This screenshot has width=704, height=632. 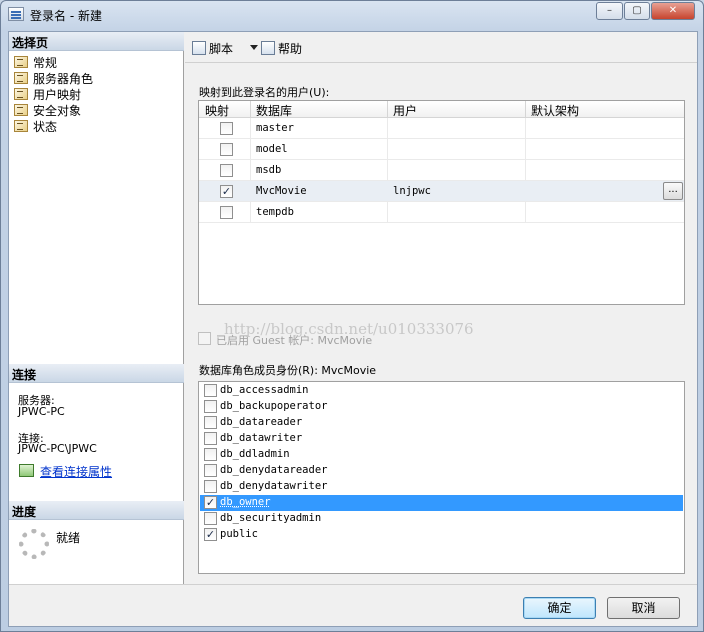 What do you see at coordinates (441, 212) in the screenshot?
I see `table-row: tempdb` at bounding box center [441, 212].